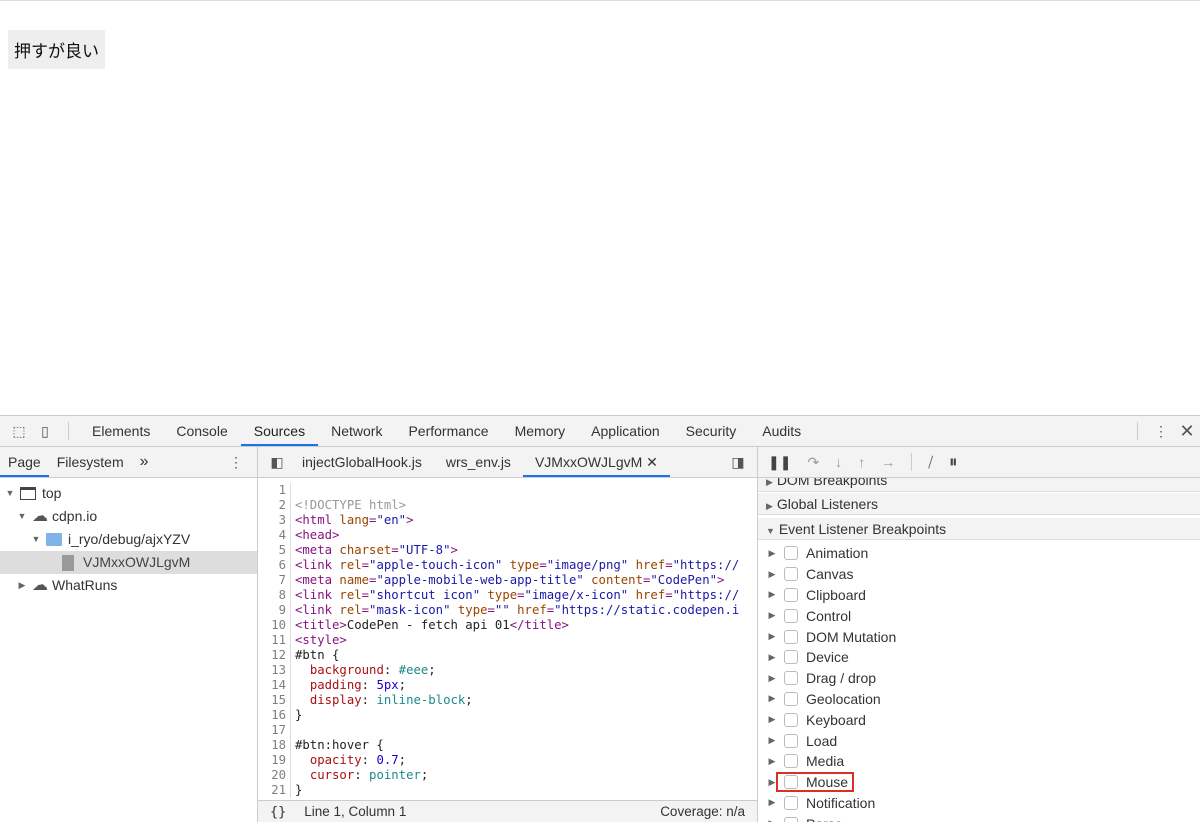  Describe the element at coordinates (979, 740) in the screenshot. I see `breakpoint-category: ▶ Load` at that location.